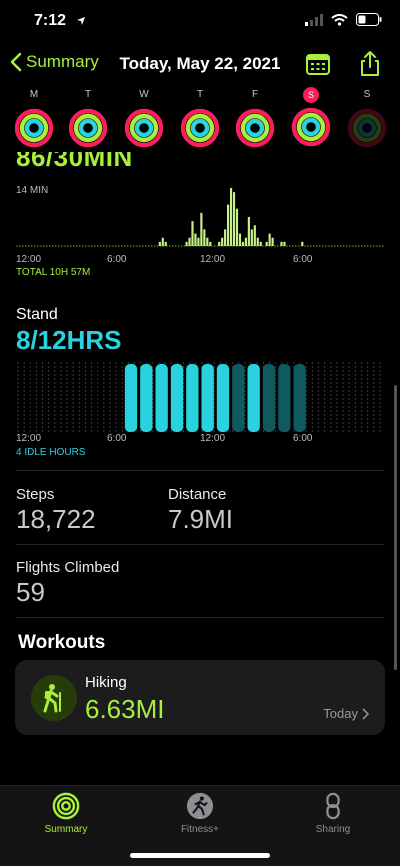  What do you see at coordinates (117, 259) in the screenshot?
I see `move-axis-tick-1: 6:00` at bounding box center [117, 259].